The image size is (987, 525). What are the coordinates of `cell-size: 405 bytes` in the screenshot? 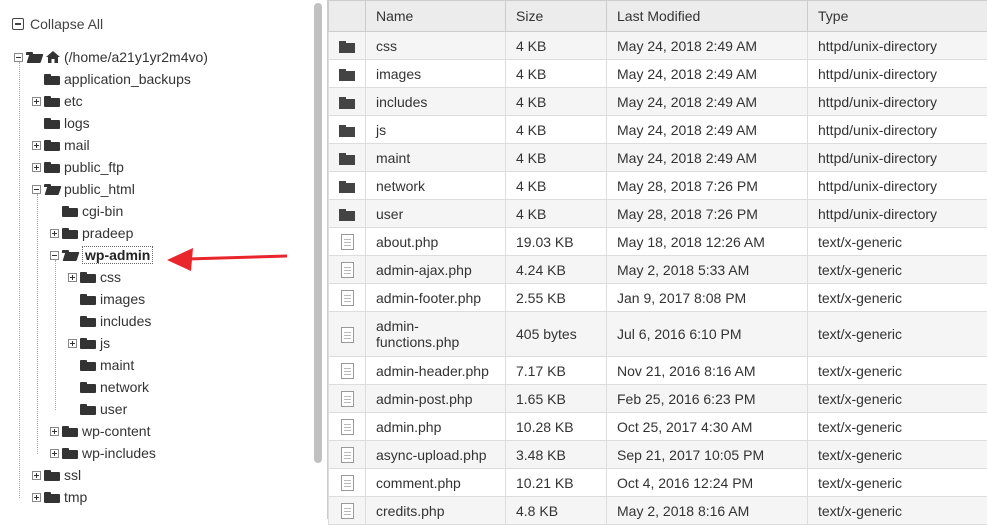 It's located at (556, 334).